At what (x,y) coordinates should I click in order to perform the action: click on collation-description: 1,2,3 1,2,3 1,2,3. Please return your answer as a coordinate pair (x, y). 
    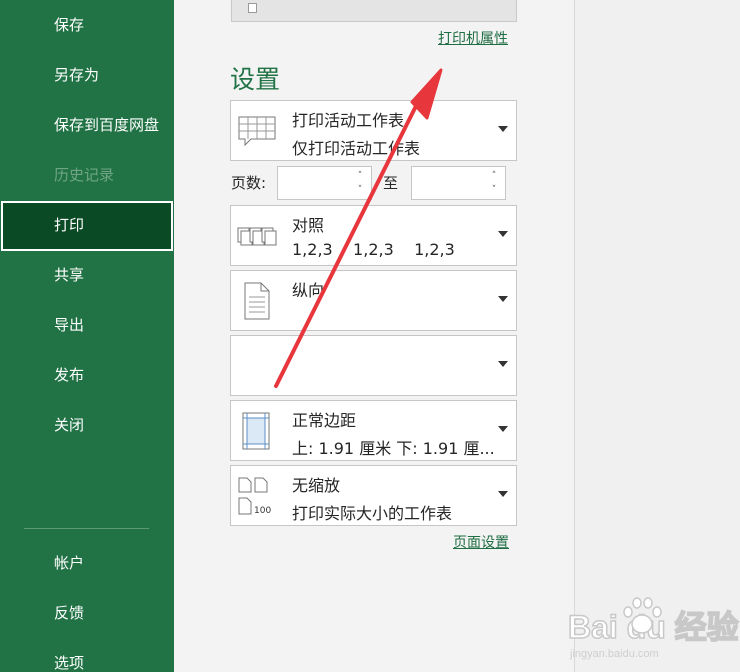
    Looking at the image, I should click on (373, 249).